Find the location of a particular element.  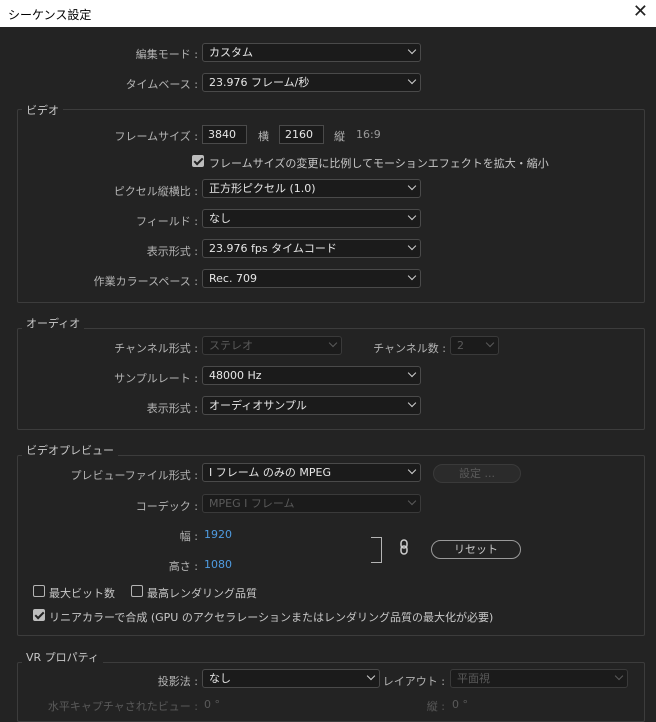

channel-format-label: チャンネル形式 : is located at coordinates (156, 348).